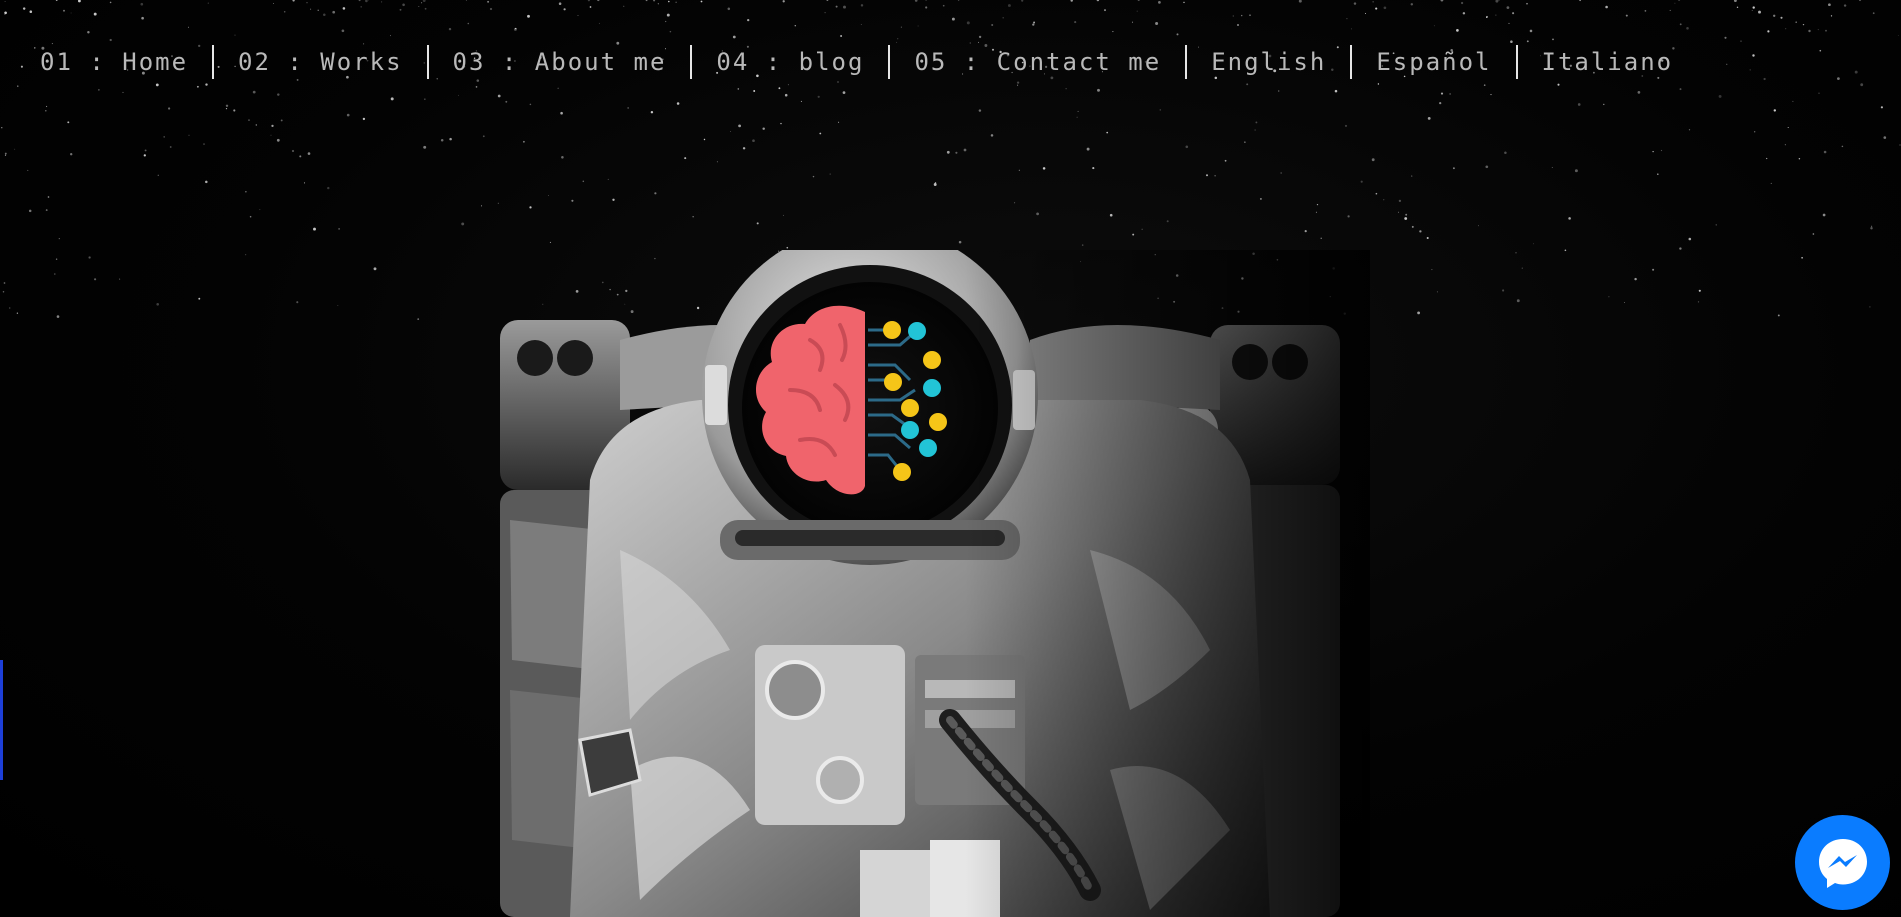 Image resolution: width=1901 pixels, height=917 pixels. I want to click on nav-blog-label: 04 : blog, so click(790, 62).